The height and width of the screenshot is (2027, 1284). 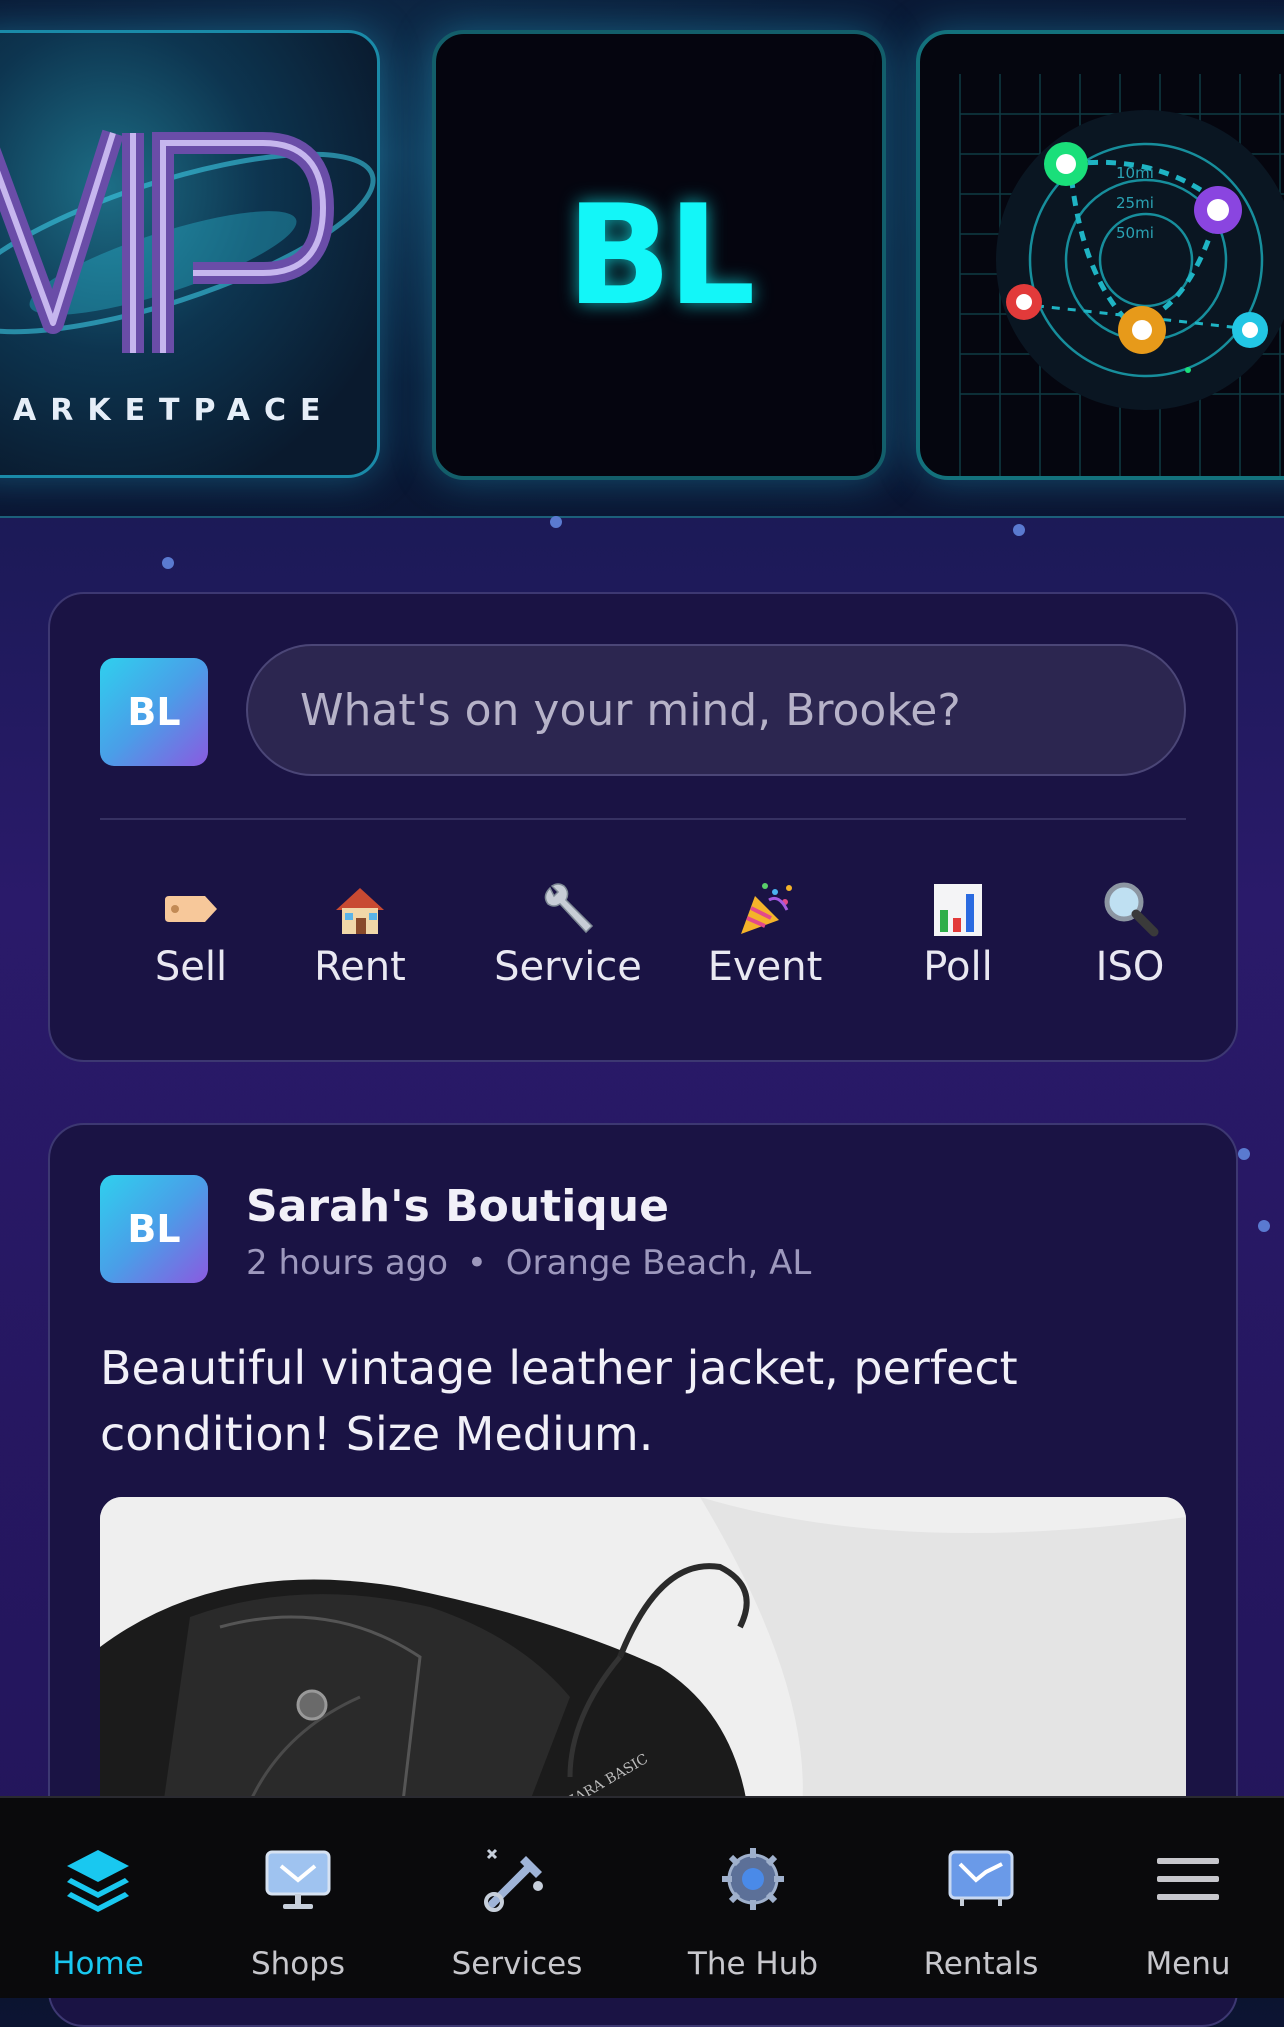 I want to click on monitor-icon, so click(x=298, y=1879).